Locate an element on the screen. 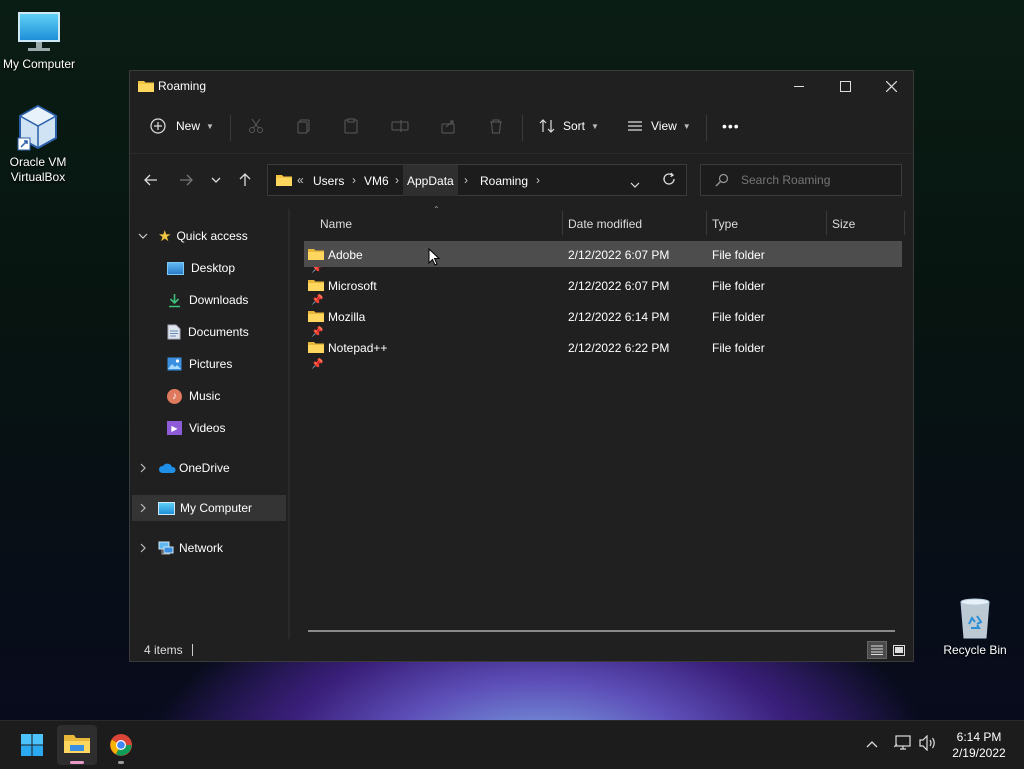  sidebar-item-onedrive: OneDrive is located at coordinates (185, 468).